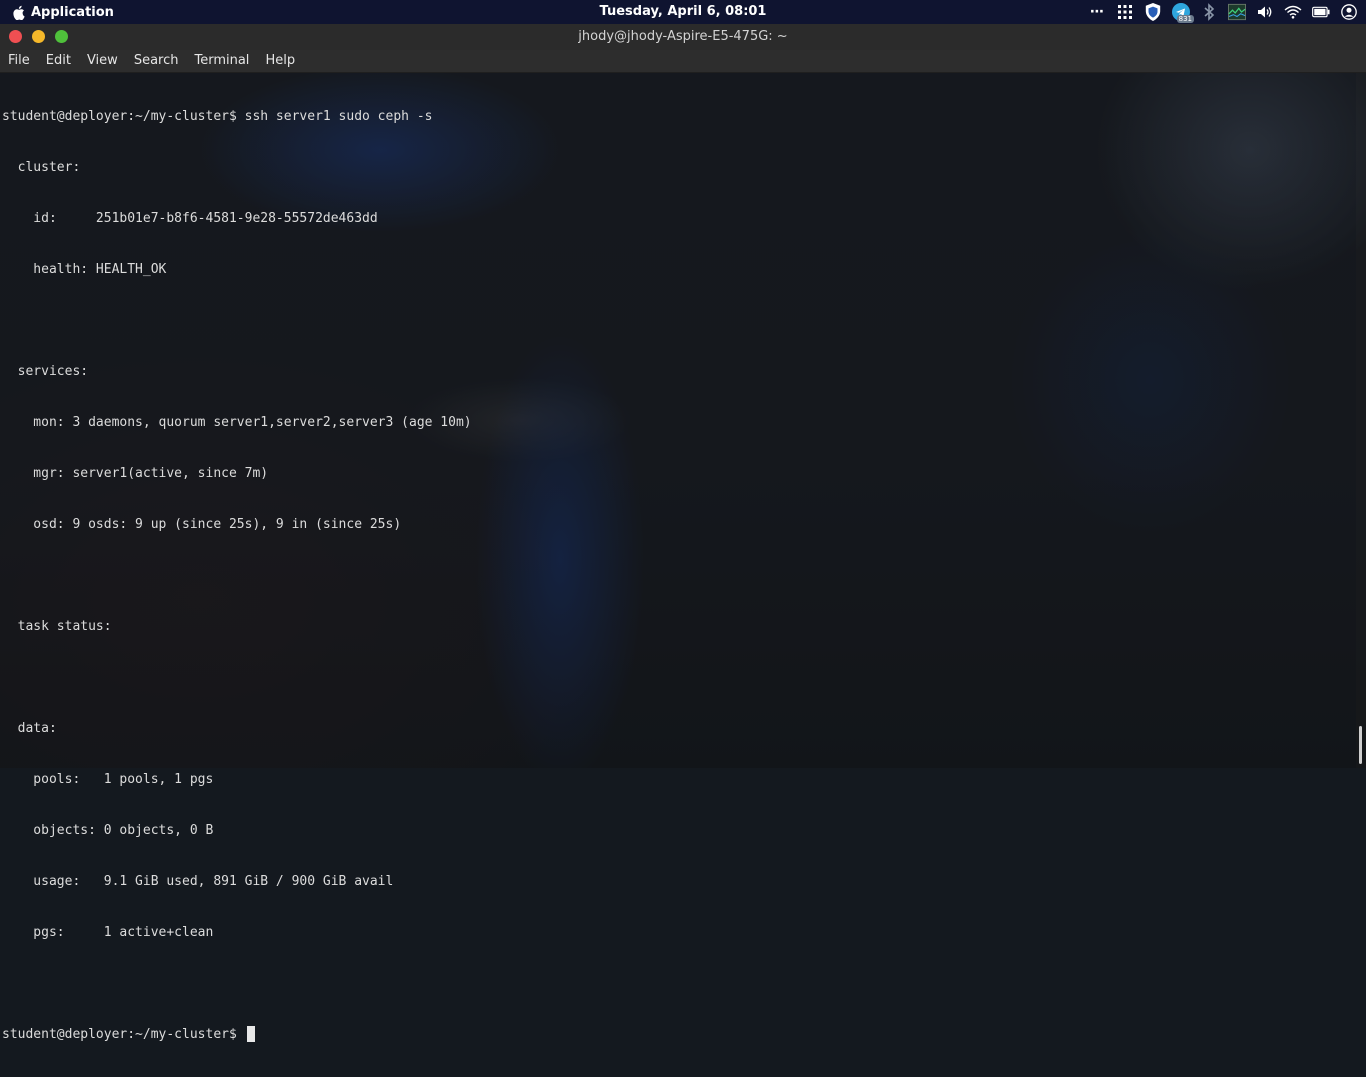 This screenshot has width=1366, height=1077. Describe the element at coordinates (190, 218) in the screenshot. I see `terminal-line: id: 251b01e7-b8f6-4581-9e28-55572de463dd` at that location.